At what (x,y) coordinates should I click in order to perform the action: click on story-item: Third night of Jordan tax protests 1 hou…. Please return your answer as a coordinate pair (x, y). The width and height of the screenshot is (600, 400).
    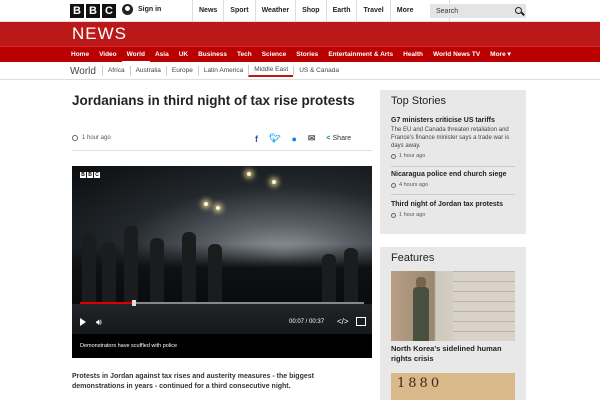
    Looking at the image, I should click on (455, 209).